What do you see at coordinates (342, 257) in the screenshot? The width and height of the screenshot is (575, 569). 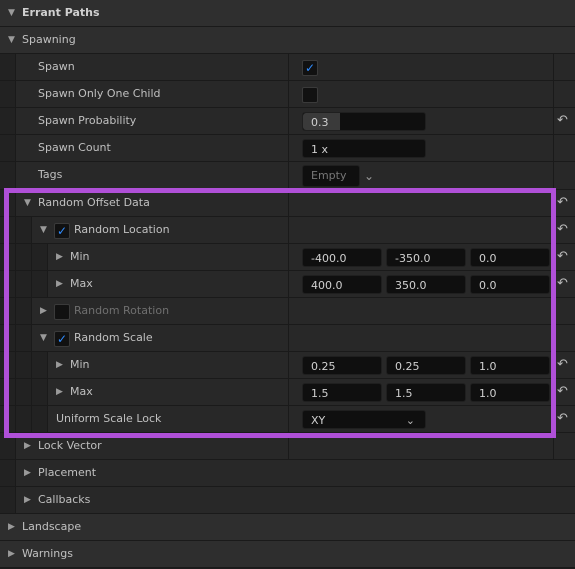 I see `vector-component-x: -400.0` at bounding box center [342, 257].